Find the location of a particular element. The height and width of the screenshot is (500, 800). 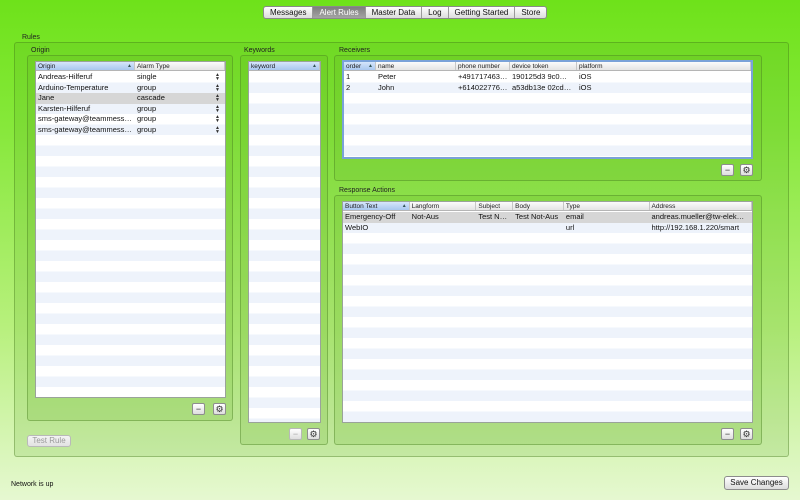

receiver-name-cell: Peter is located at coordinates (387, 76).